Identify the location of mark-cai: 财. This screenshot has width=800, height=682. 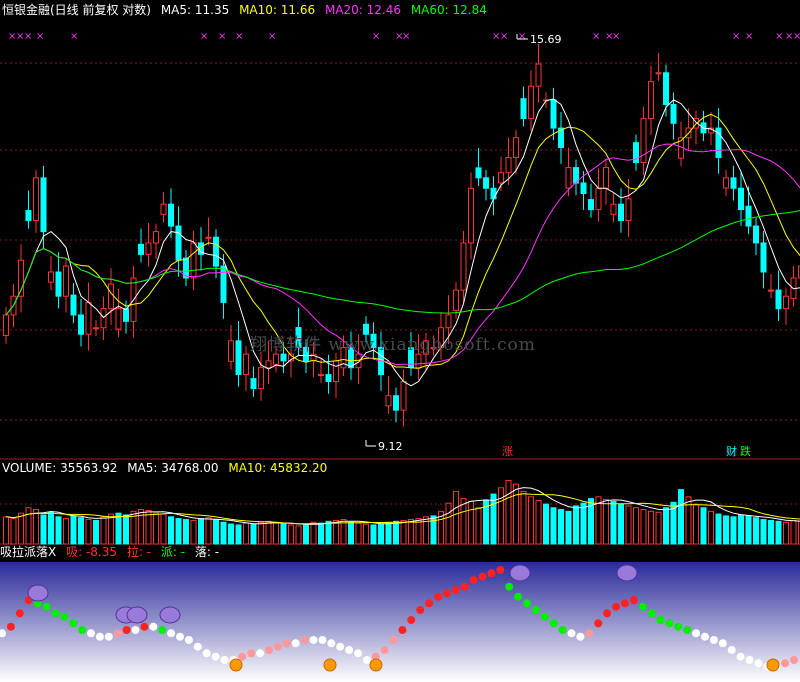
(731, 451).